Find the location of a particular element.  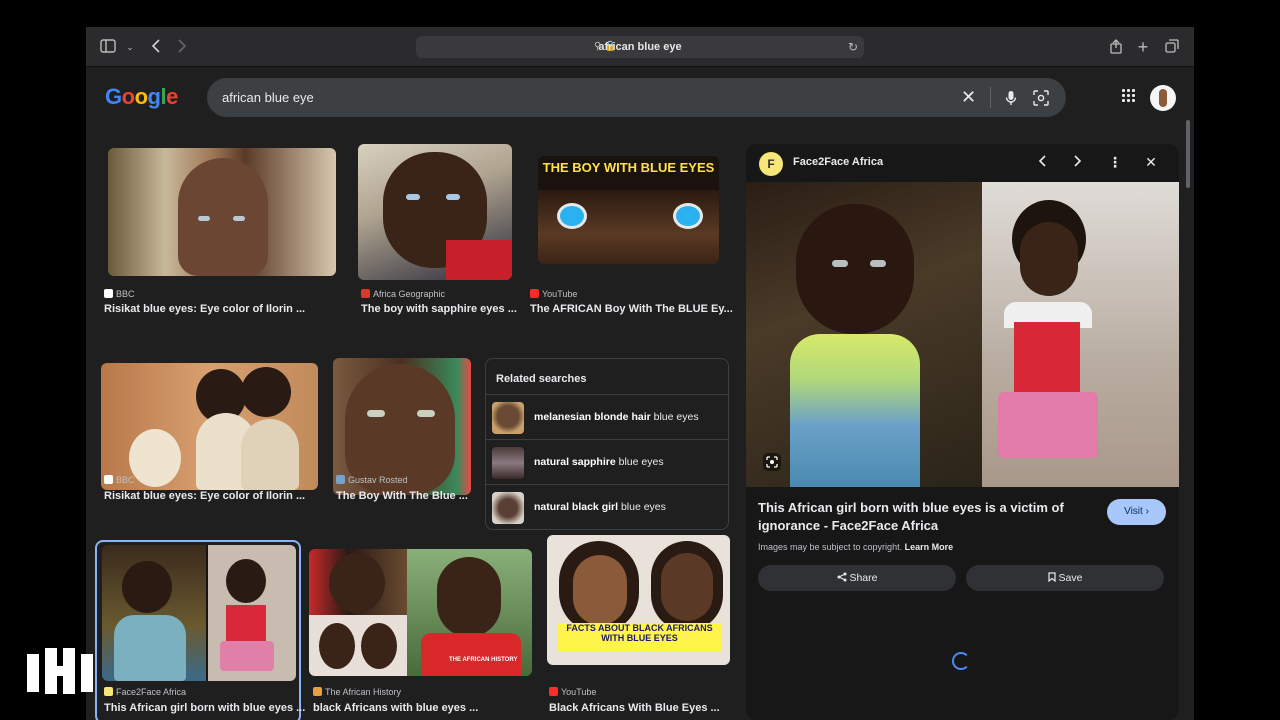

scrollbar is located at coordinates (1188, 154).